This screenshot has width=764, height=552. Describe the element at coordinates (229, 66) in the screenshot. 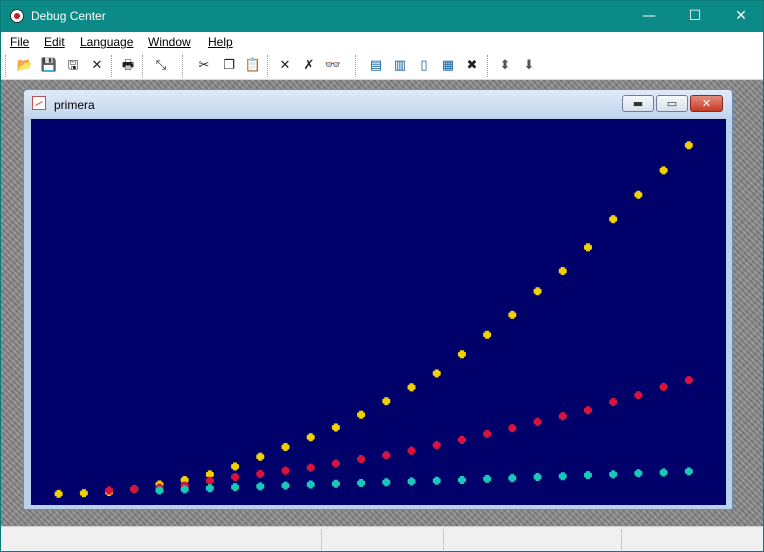

I see `copy-icon: ❐` at that location.